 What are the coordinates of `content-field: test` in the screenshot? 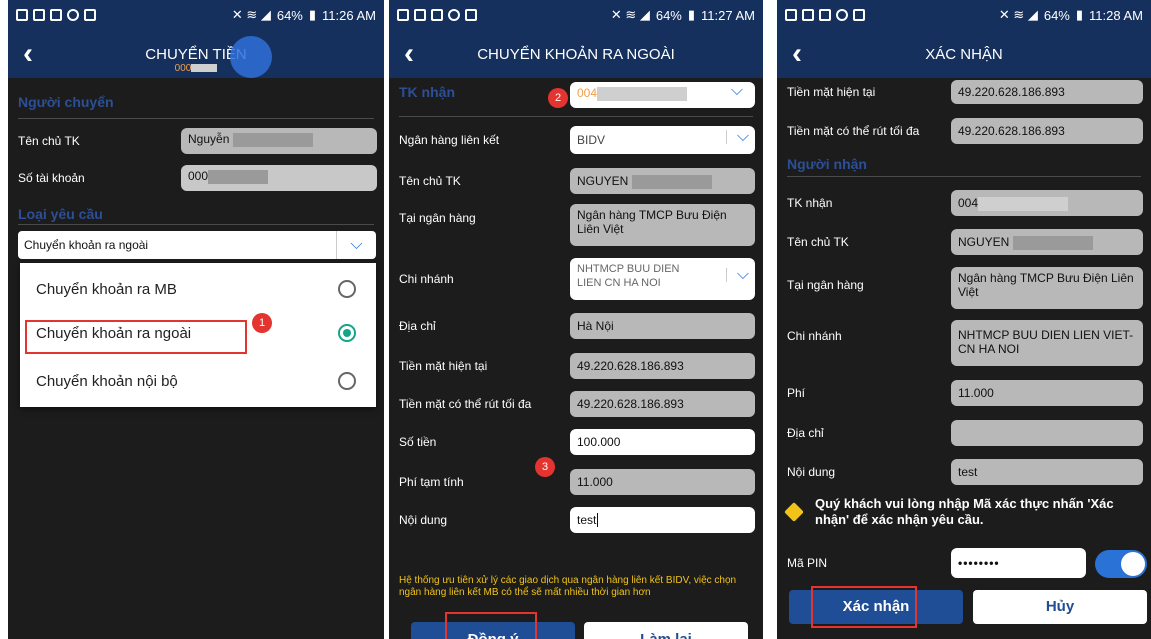 It's located at (1047, 472).